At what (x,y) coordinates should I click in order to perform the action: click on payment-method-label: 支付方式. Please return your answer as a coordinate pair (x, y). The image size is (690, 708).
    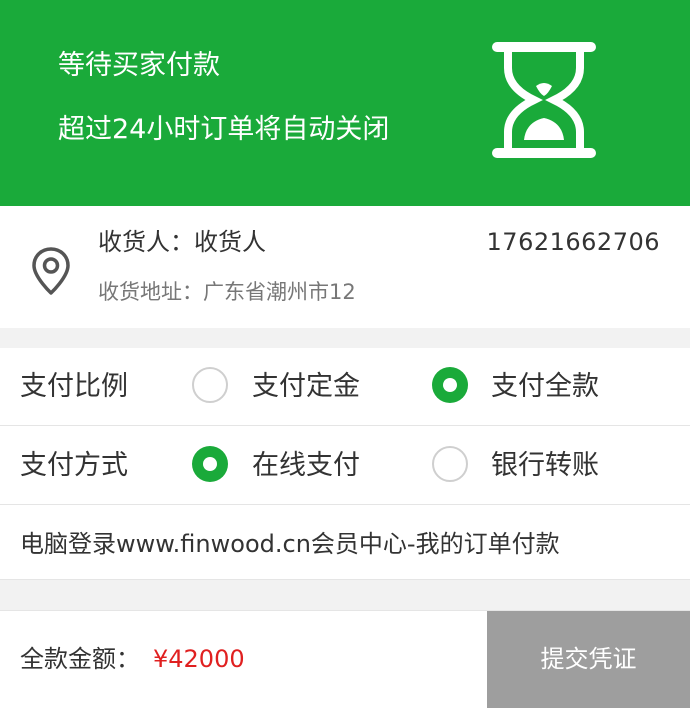
    Looking at the image, I should click on (74, 465).